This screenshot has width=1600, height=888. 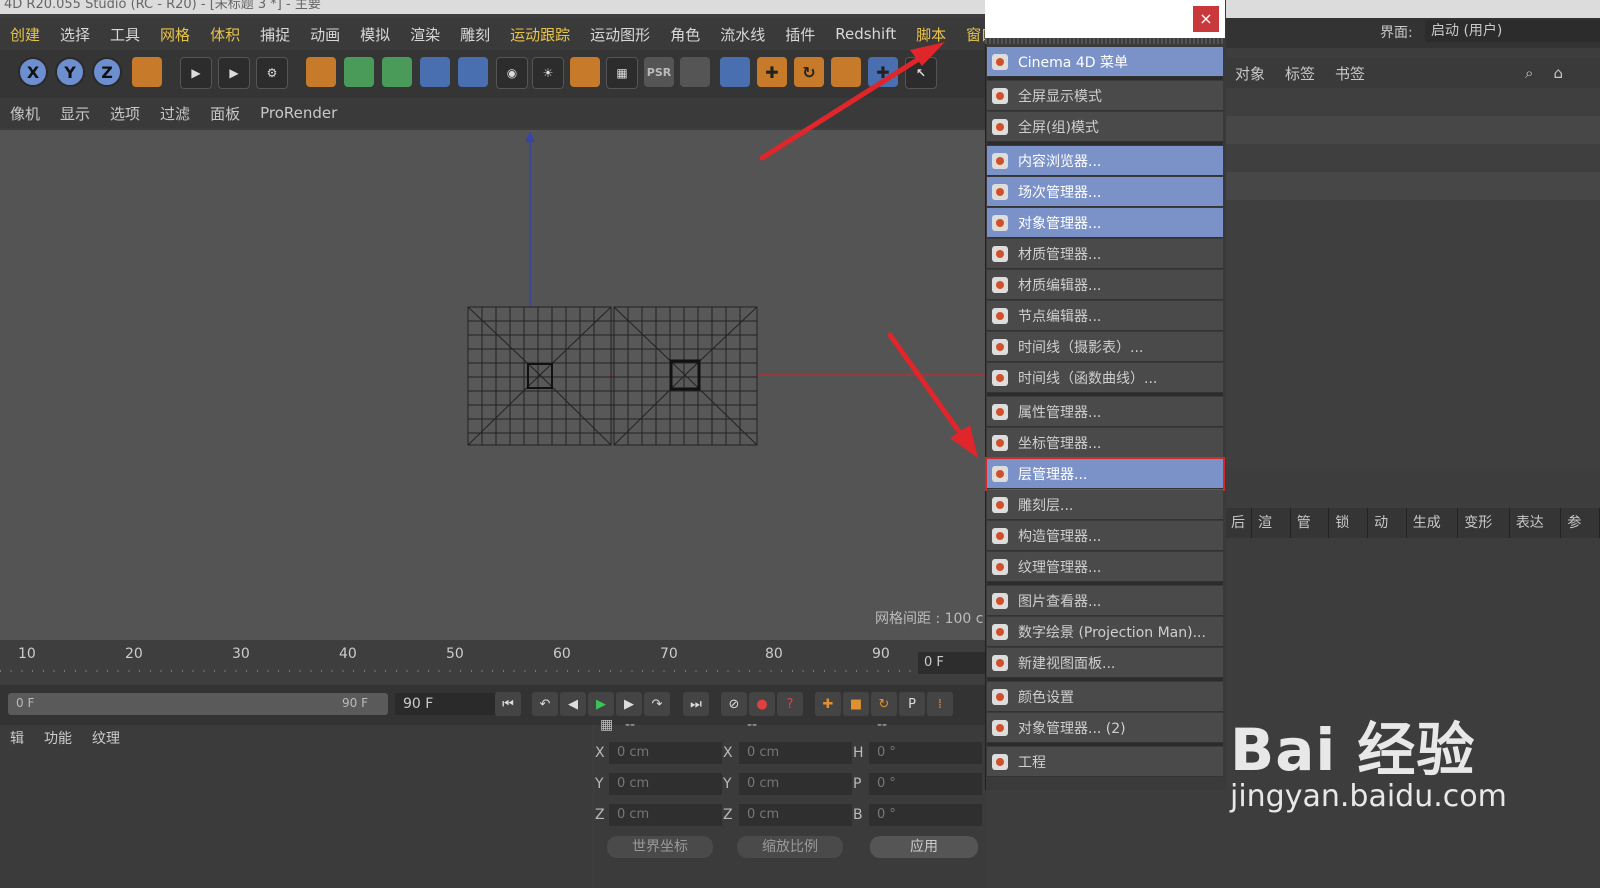 What do you see at coordinates (1387, 534) in the screenshot?
I see `attr-tab-animate: 动画` at bounding box center [1387, 534].